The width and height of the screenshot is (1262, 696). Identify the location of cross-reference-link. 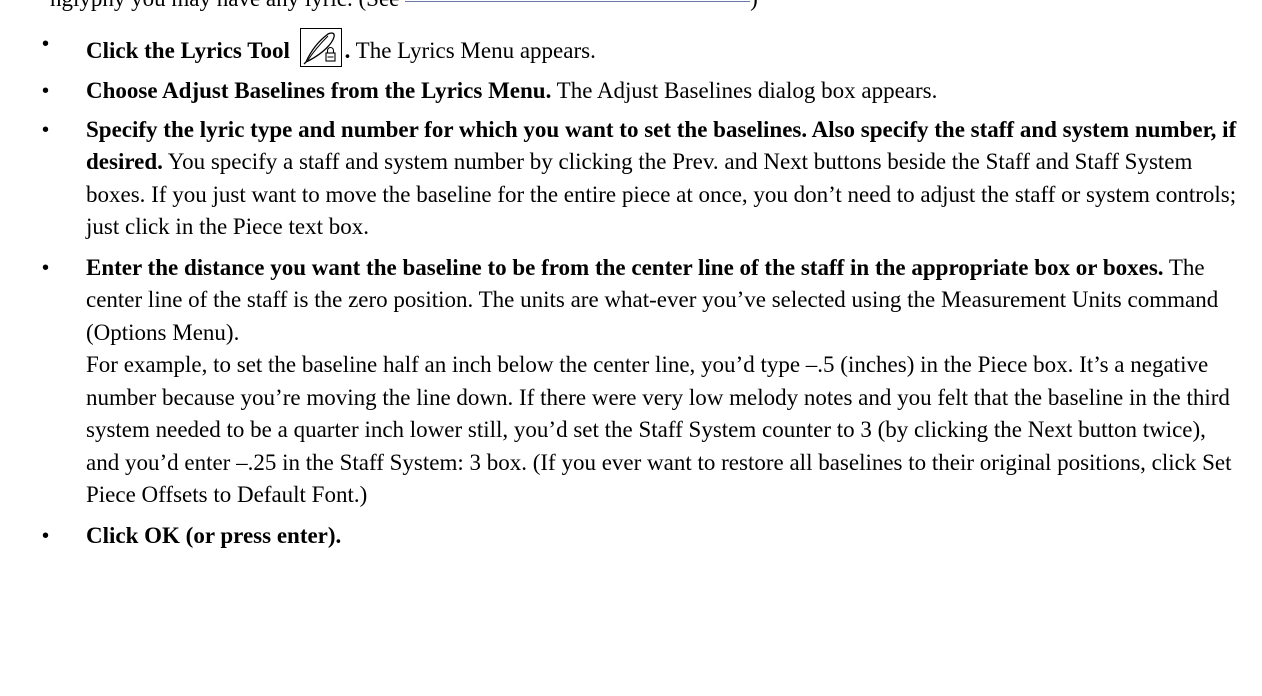
(578, 1).